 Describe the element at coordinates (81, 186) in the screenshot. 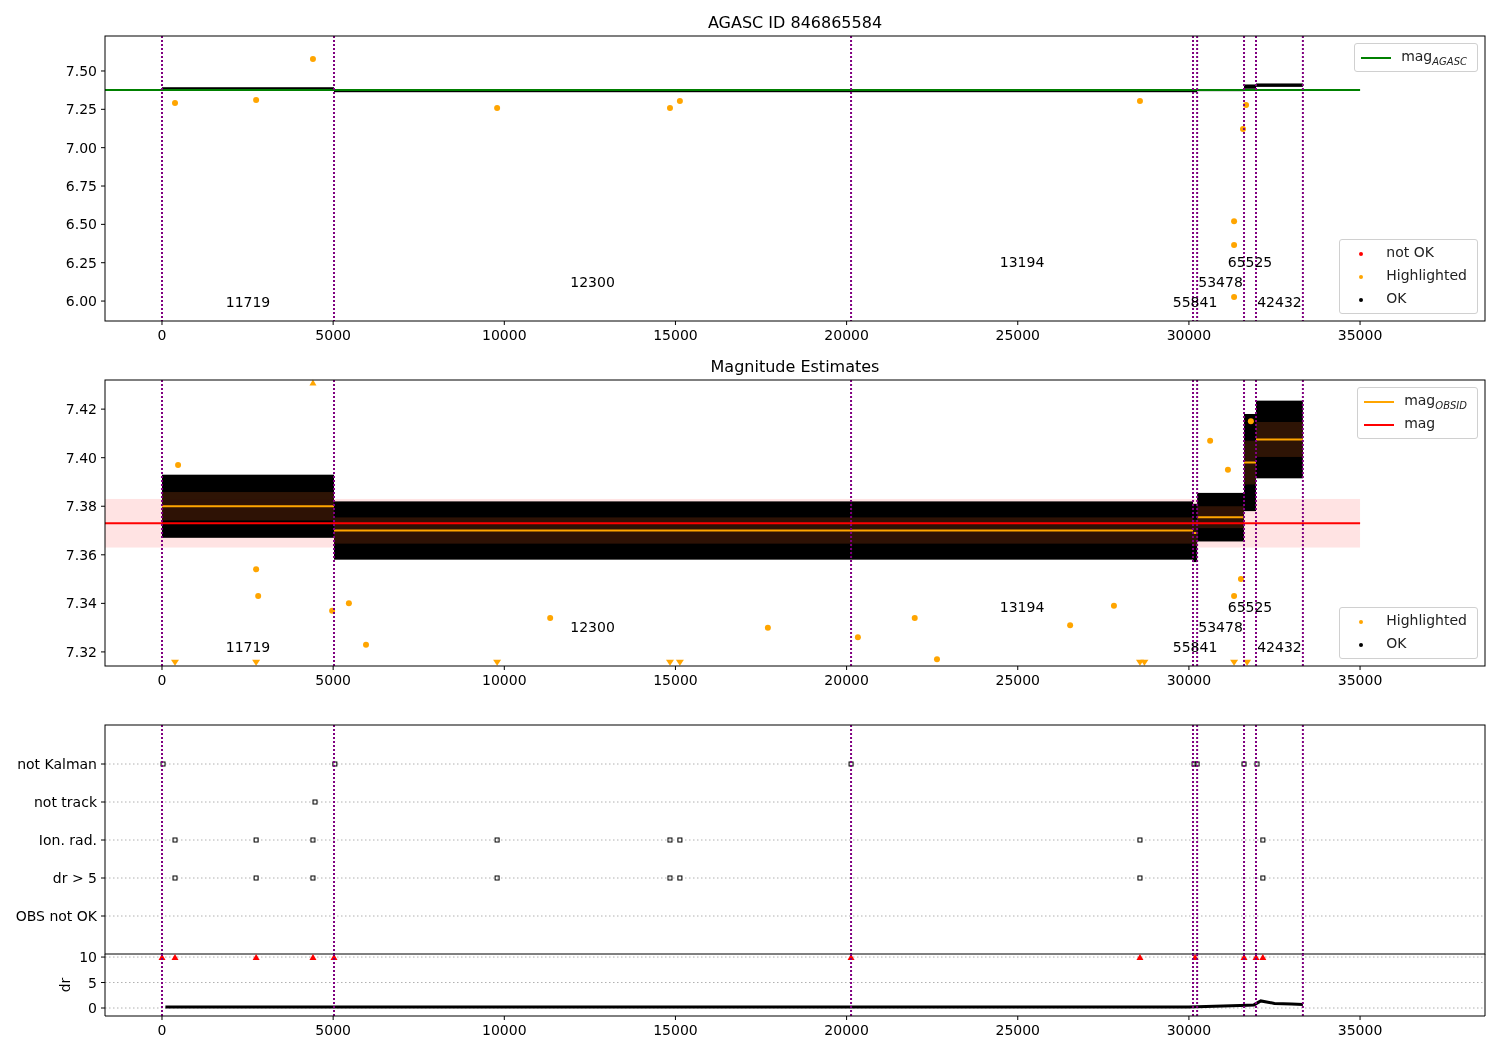

I see `tick-label: 6.75` at that location.